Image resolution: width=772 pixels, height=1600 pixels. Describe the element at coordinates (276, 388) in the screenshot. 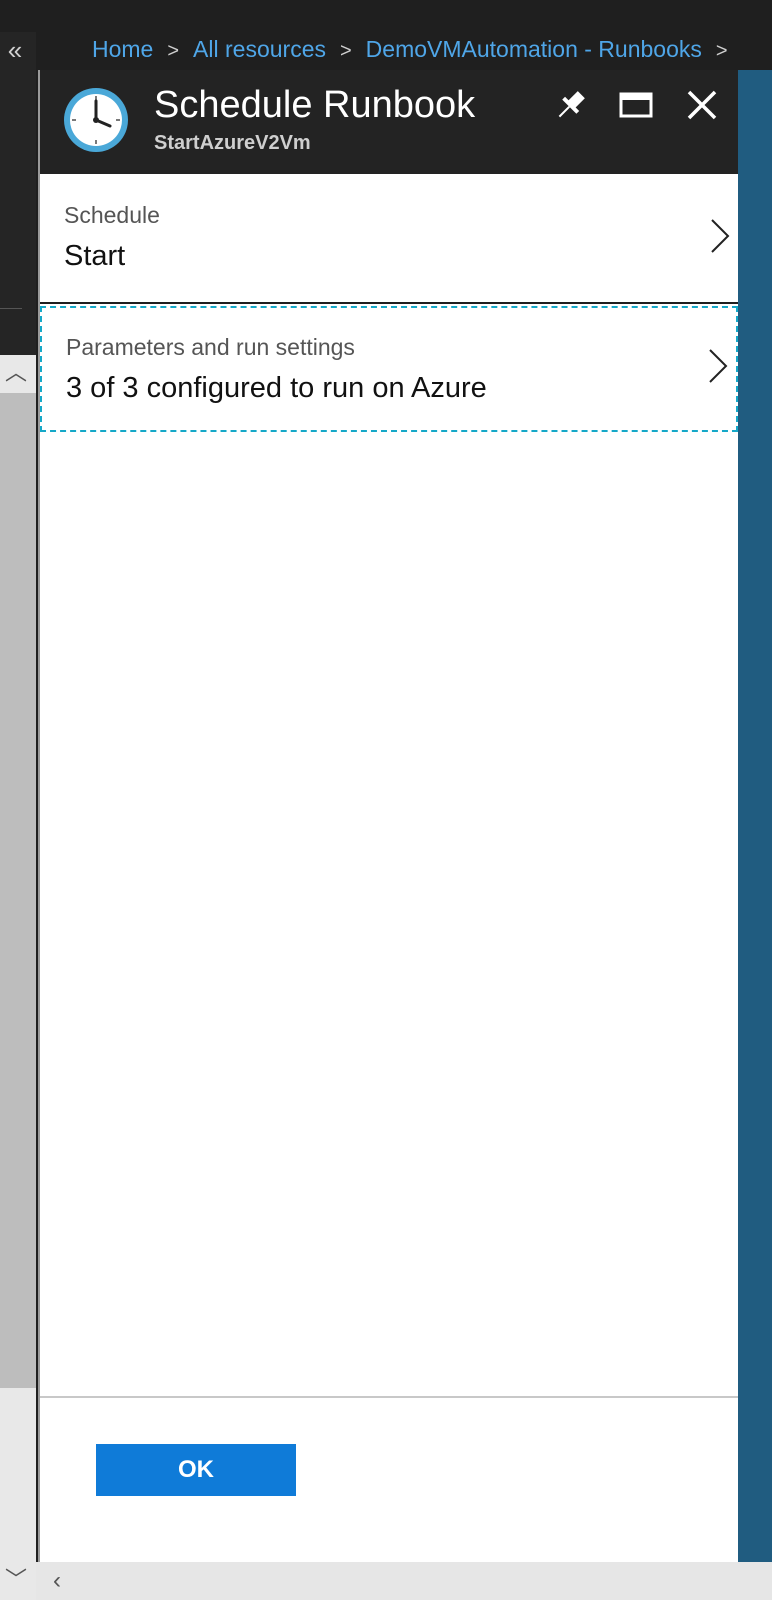

I see `parameters-value: 3 of 3 configured to run on Azure` at that location.